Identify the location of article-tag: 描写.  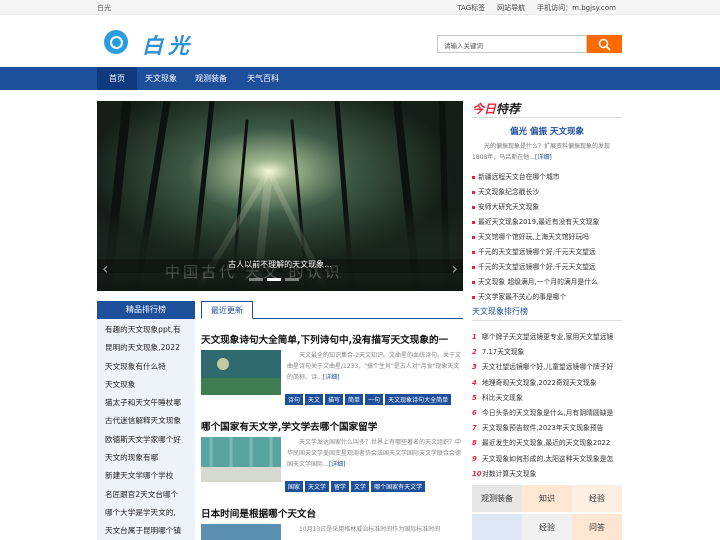
(334, 399).